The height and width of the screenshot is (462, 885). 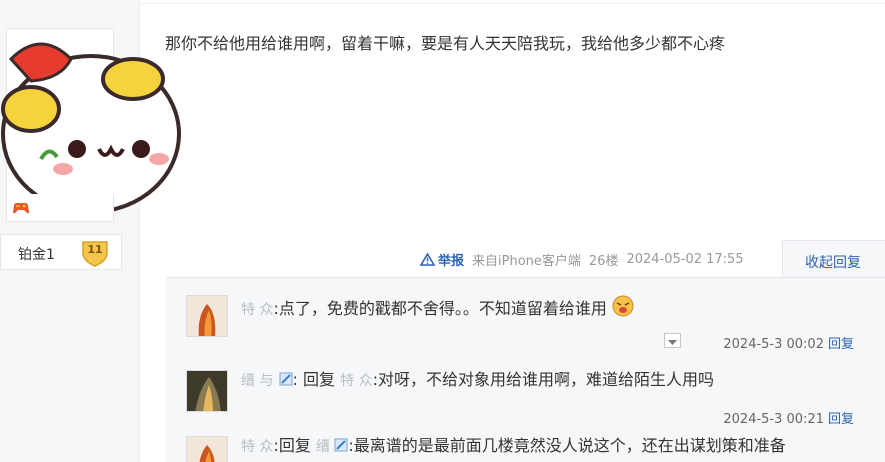 I want to click on reply-time: 2024-5-3 00:21, so click(x=773, y=419).